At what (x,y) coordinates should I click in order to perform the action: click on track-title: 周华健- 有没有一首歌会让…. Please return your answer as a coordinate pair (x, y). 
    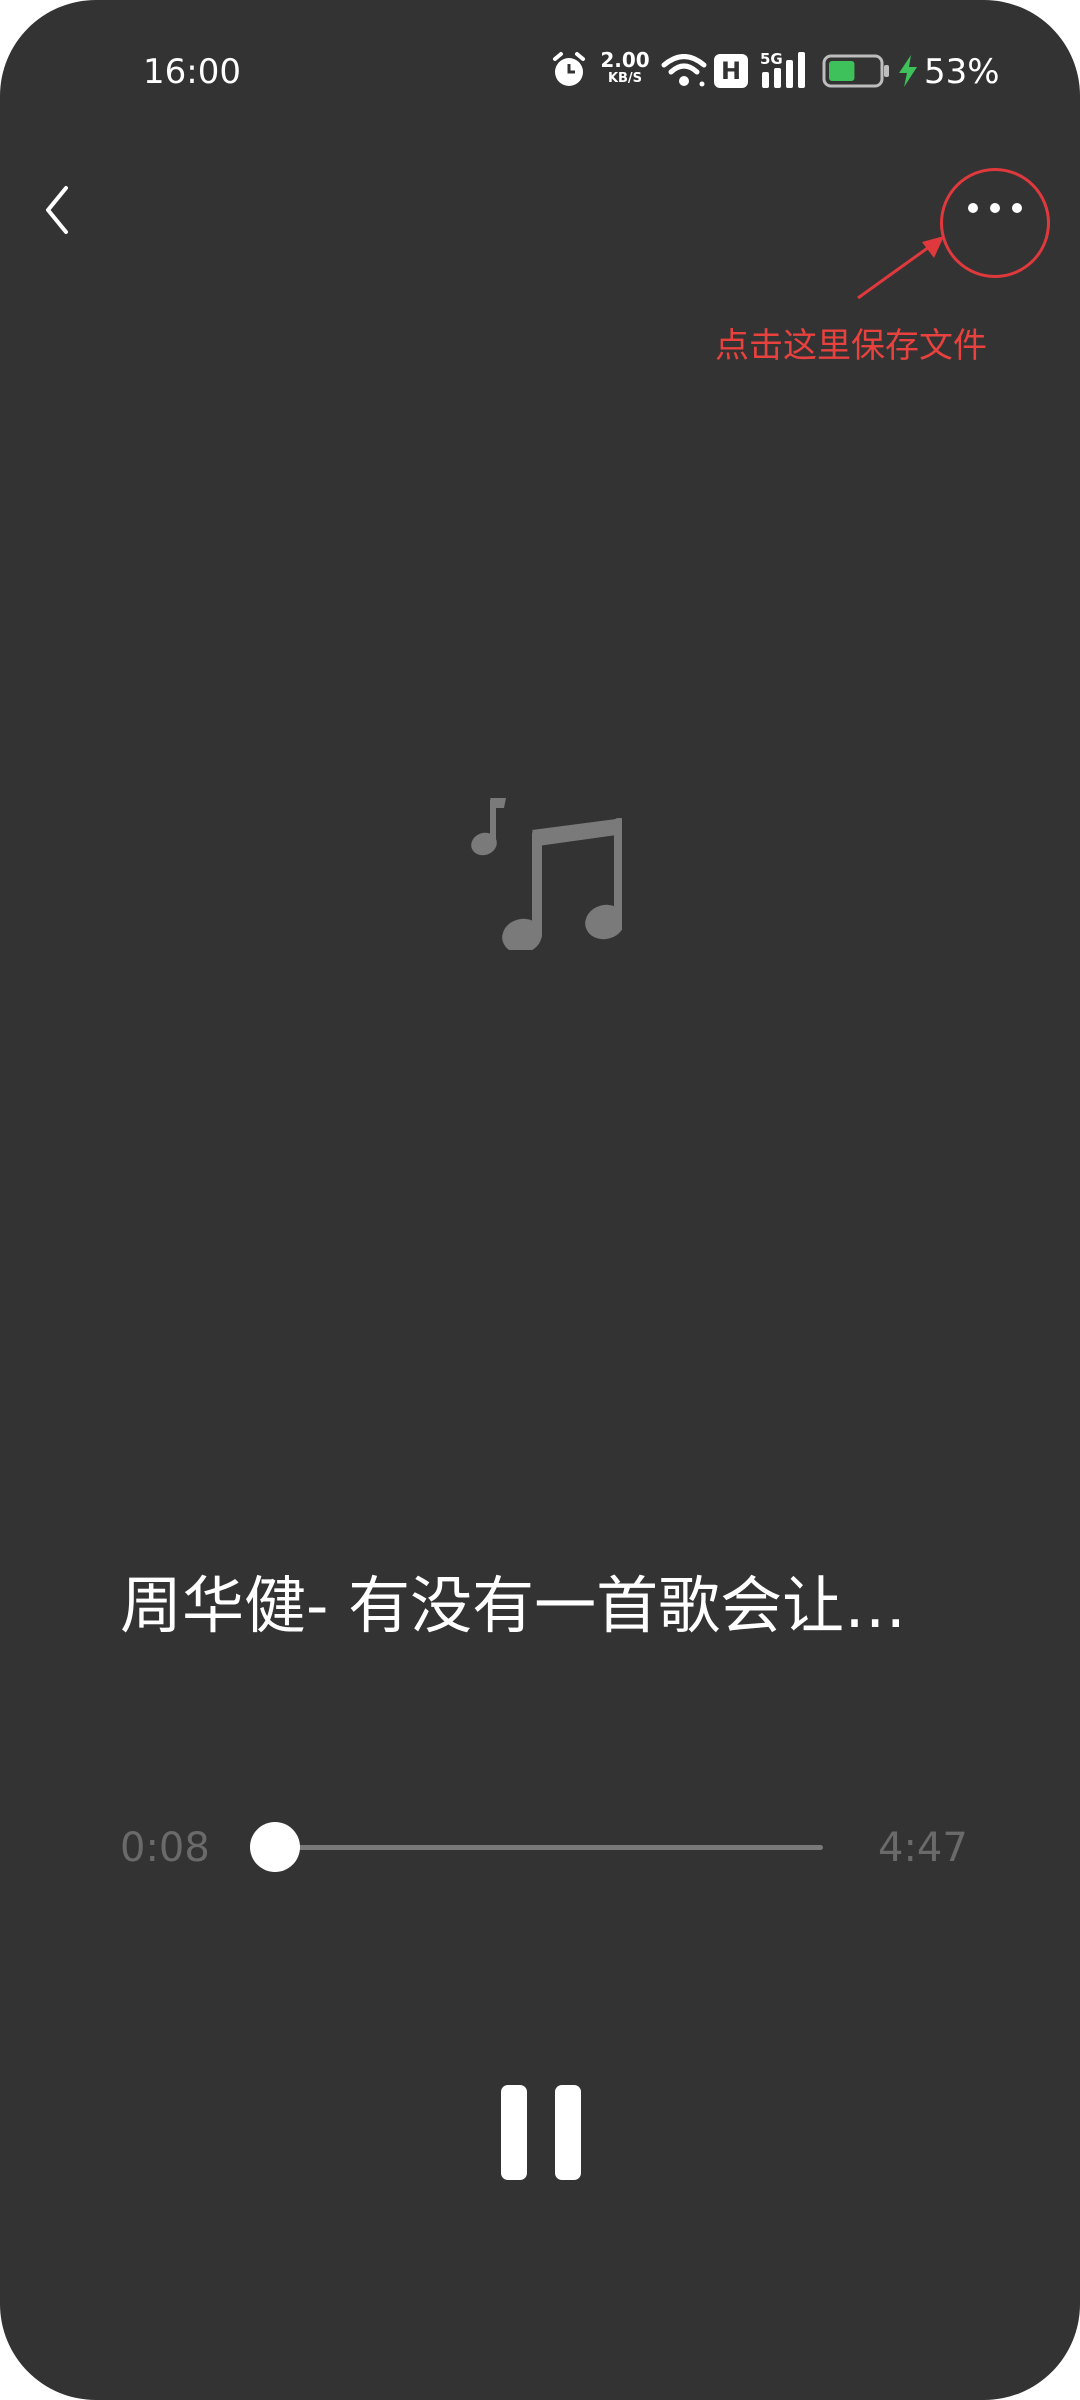
    Looking at the image, I should click on (513, 1605).